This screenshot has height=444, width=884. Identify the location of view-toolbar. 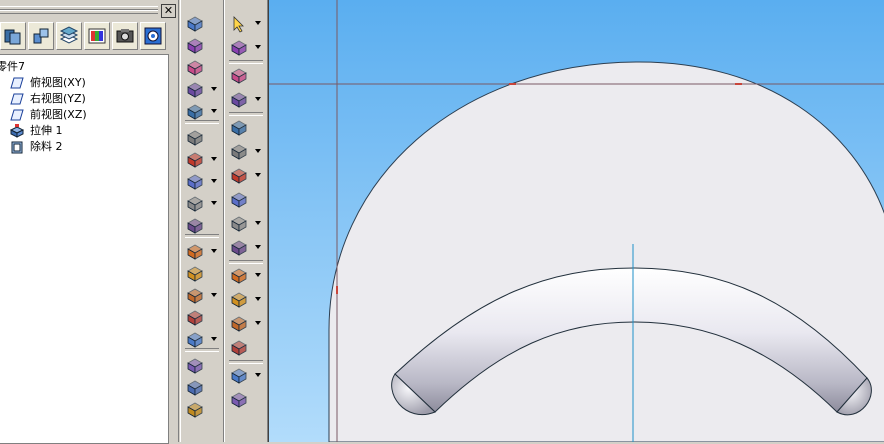
(246, 221).